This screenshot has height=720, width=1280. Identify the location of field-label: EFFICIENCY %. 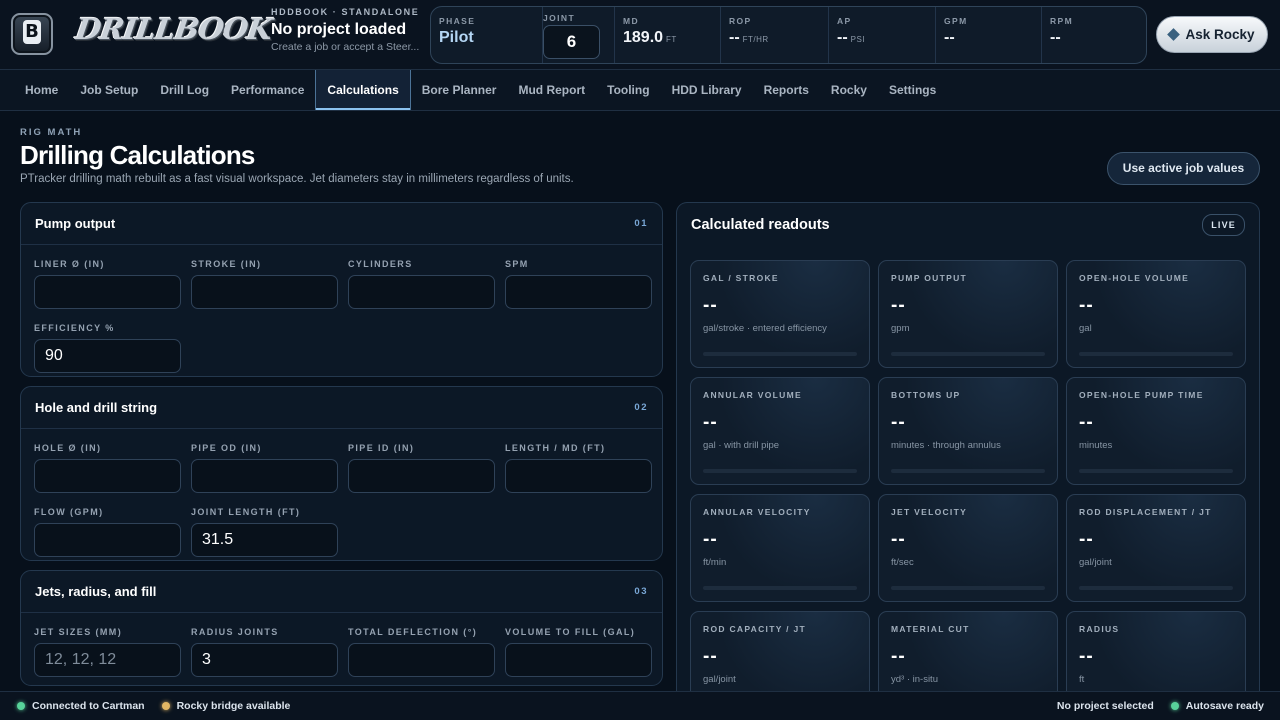
(74, 328).